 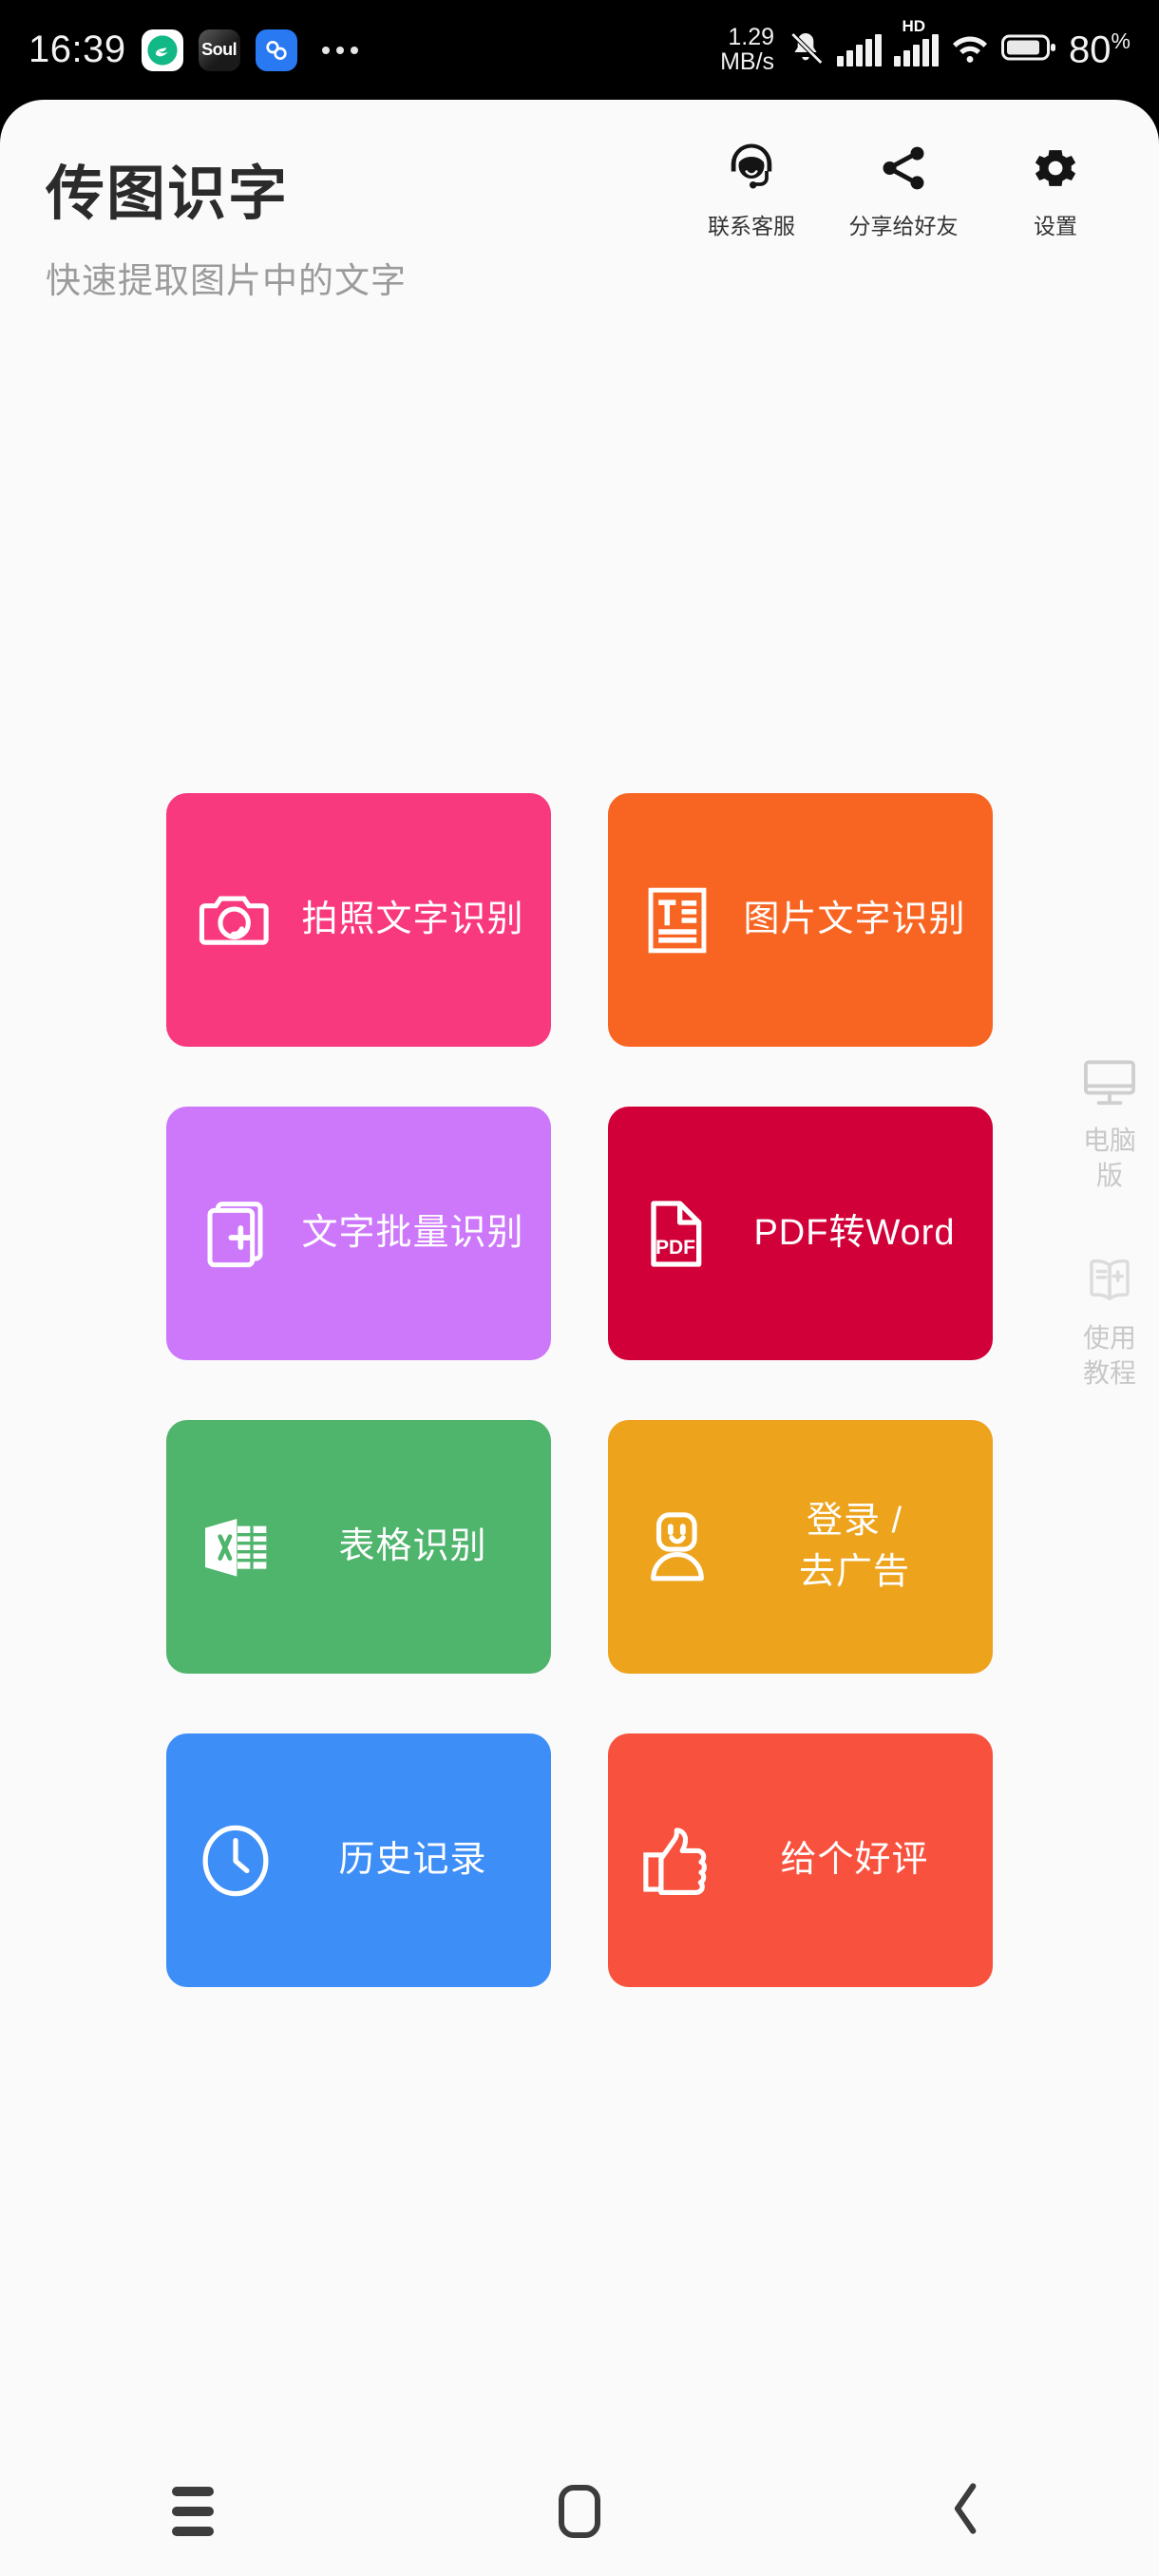 What do you see at coordinates (917, 41) in the screenshot?
I see `signal-bars-hd-icon: HD` at bounding box center [917, 41].